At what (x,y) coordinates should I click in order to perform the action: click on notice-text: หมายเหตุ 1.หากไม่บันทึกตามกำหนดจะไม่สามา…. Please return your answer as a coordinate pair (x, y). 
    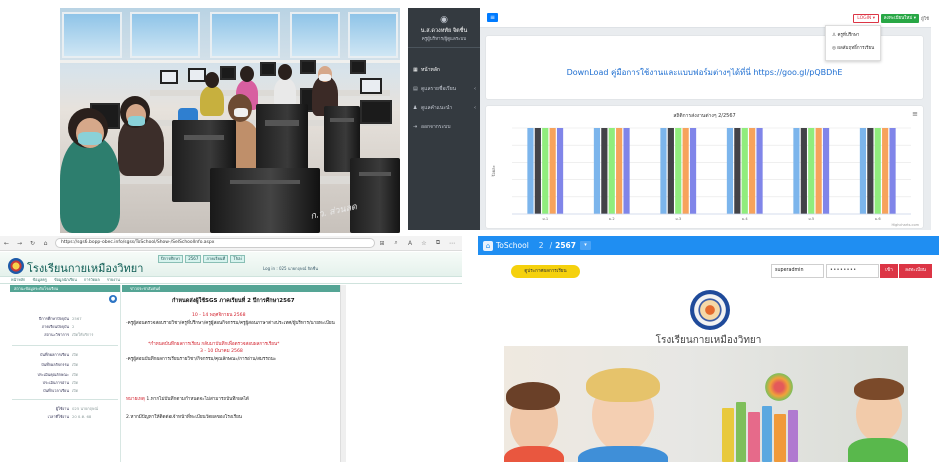
    Looking at the image, I should click on (187, 399).